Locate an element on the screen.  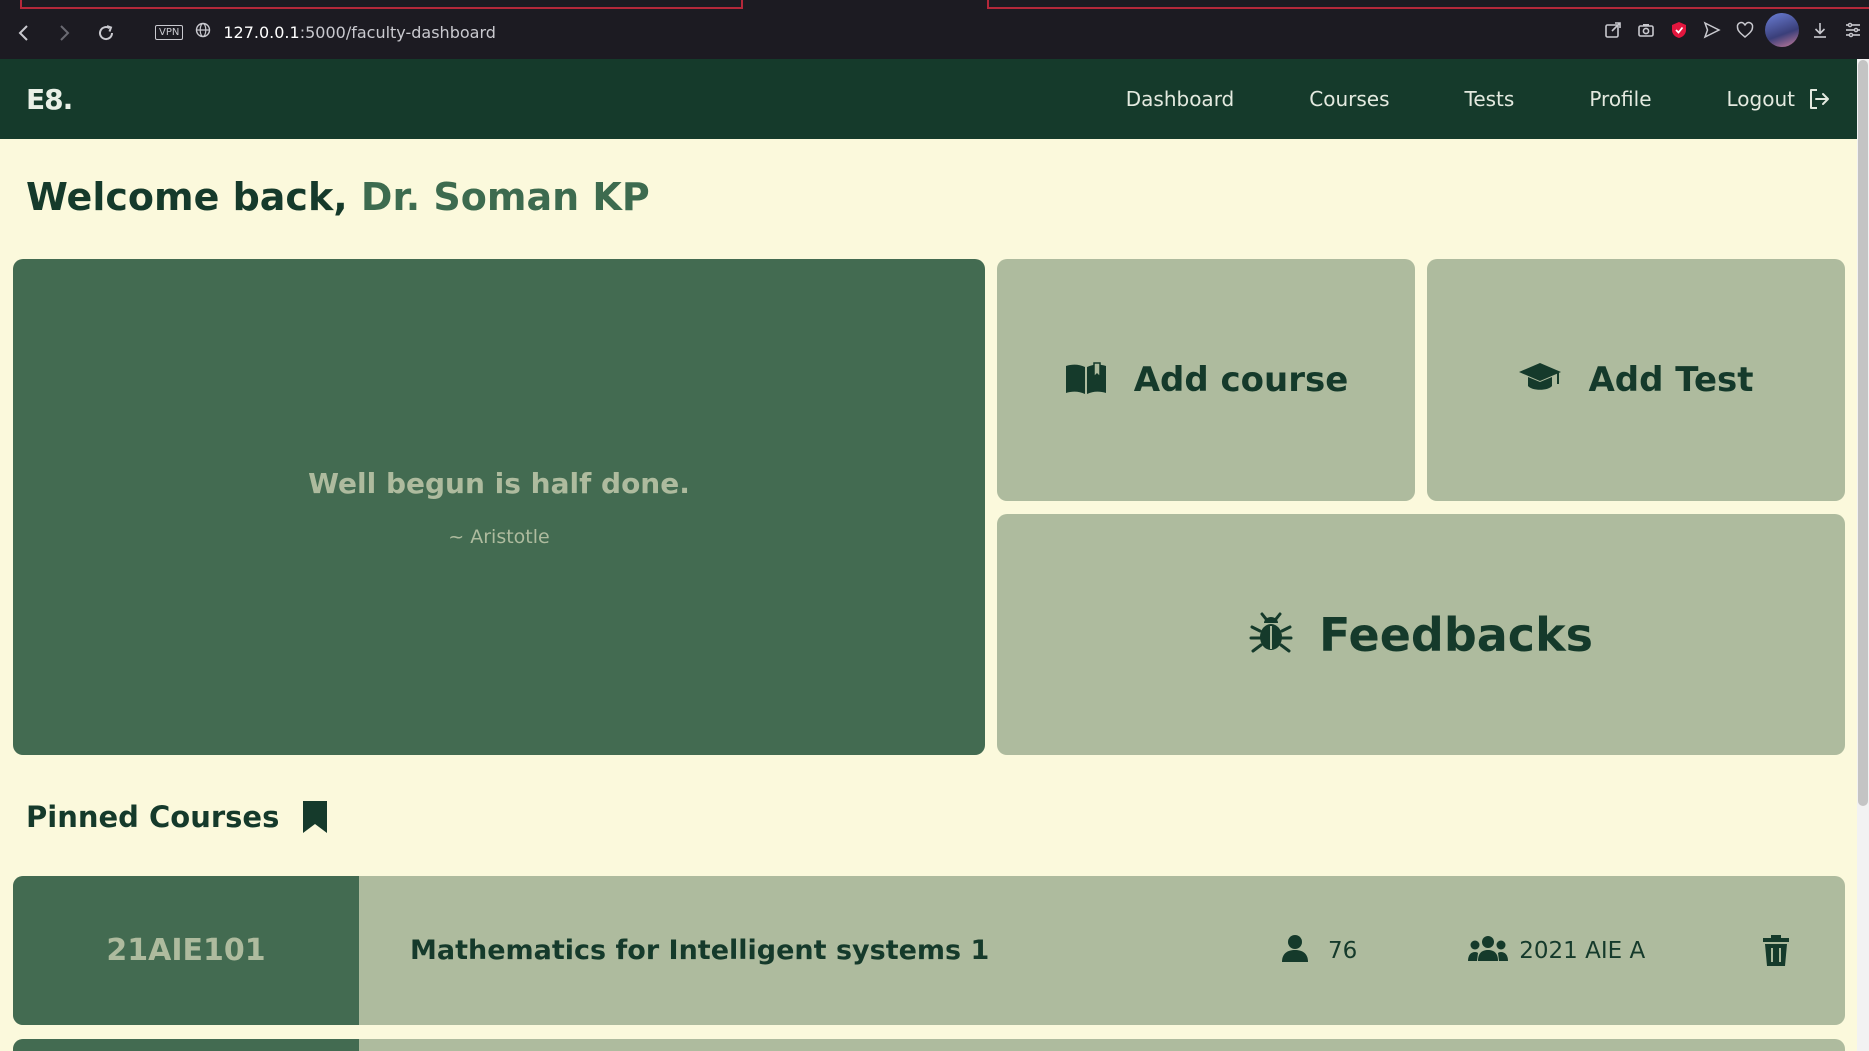
pinned-course-row-partial is located at coordinates (929, 1045).